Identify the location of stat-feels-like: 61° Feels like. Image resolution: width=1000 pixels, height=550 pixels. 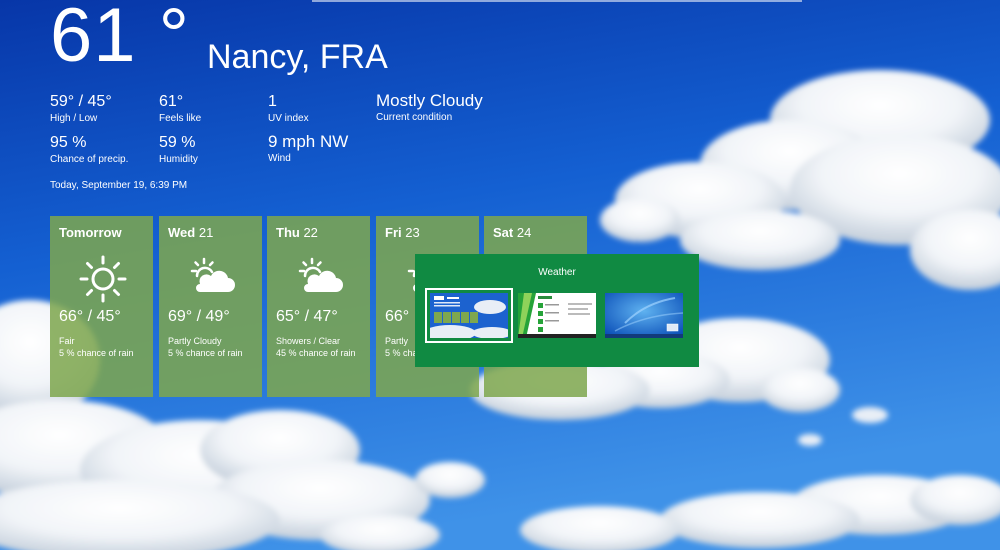
(180, 109).